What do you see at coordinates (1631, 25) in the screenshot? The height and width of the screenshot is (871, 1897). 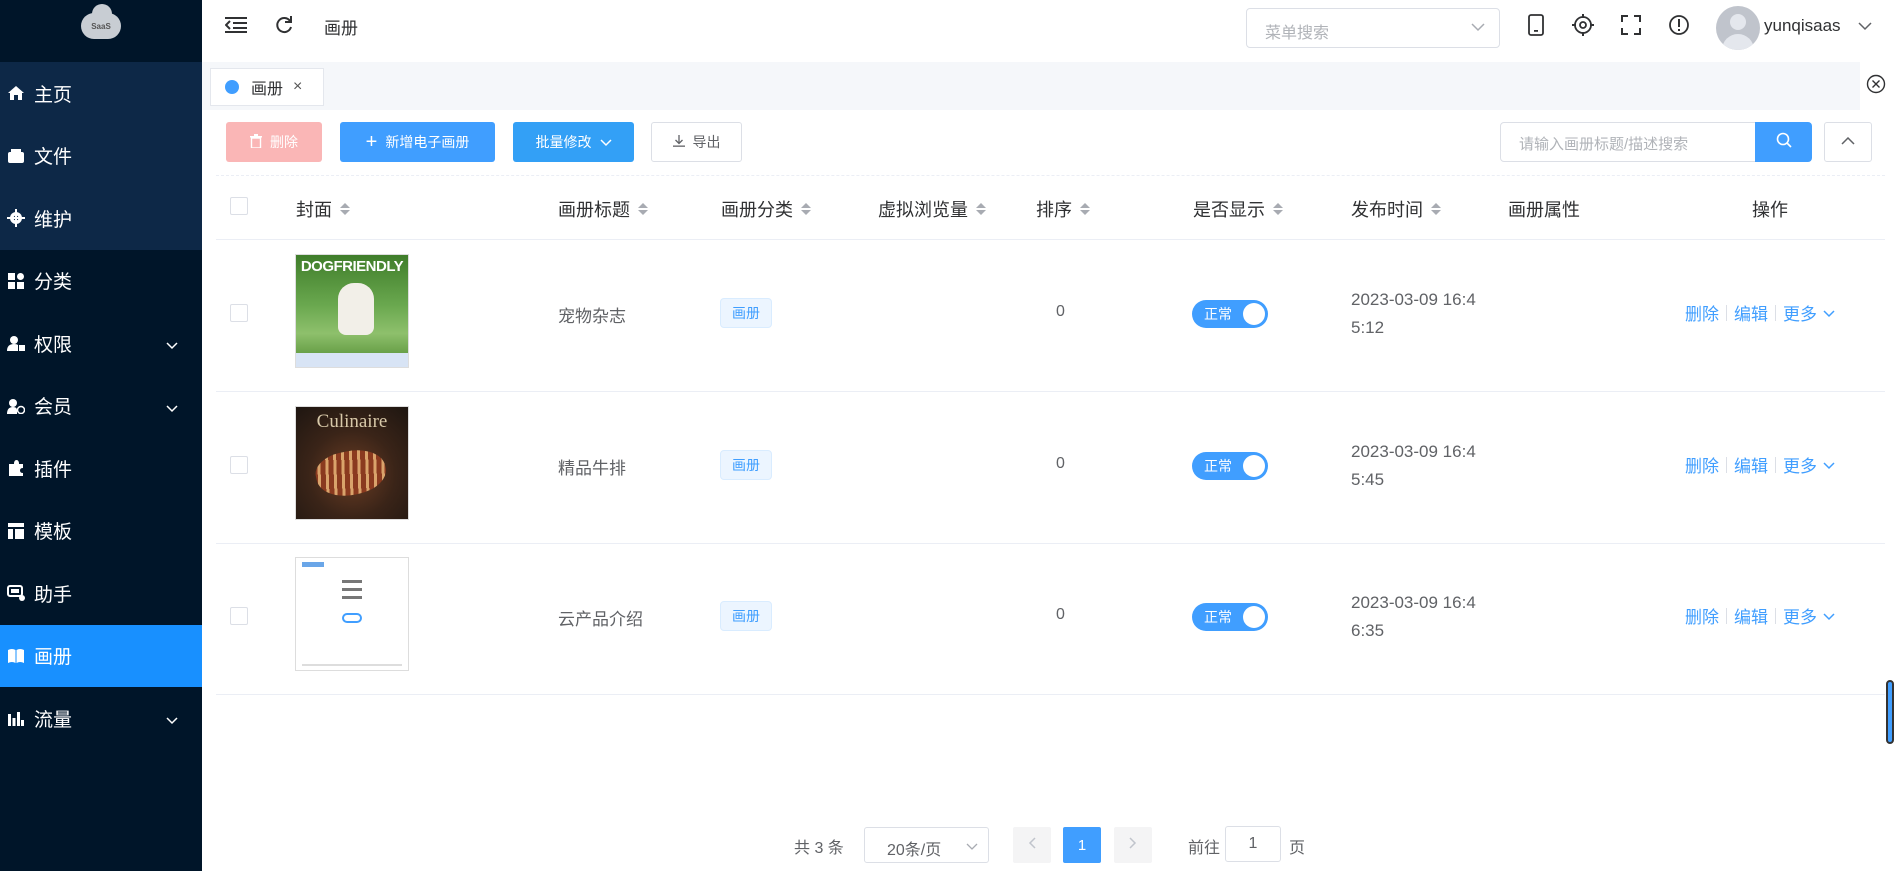 I see `fullscreen-icon` at bounding box center [1631, 25].